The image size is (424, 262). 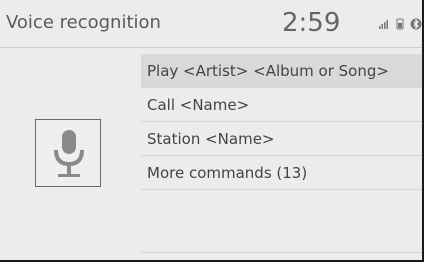 What do you see at coordinates (211, 138) in the screenshot?
I see `command-label: Station <Name>` at bounding box center [211, 138].